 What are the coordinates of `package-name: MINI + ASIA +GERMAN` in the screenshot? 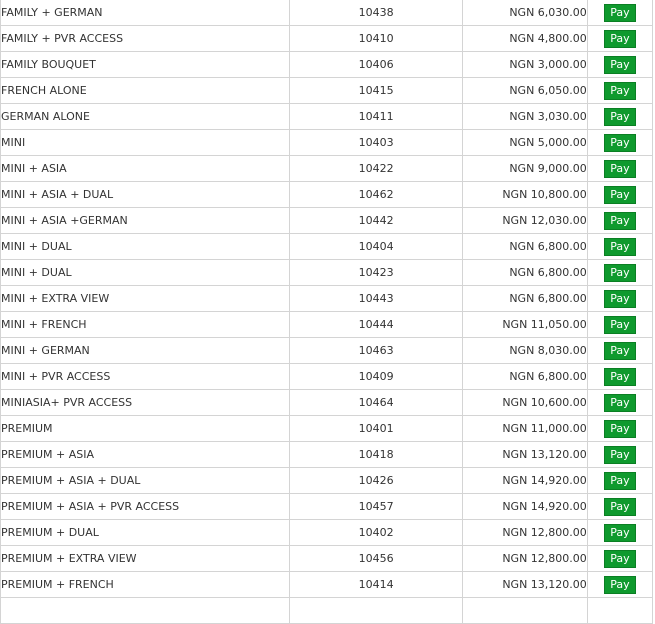 It's located at (145, 220).